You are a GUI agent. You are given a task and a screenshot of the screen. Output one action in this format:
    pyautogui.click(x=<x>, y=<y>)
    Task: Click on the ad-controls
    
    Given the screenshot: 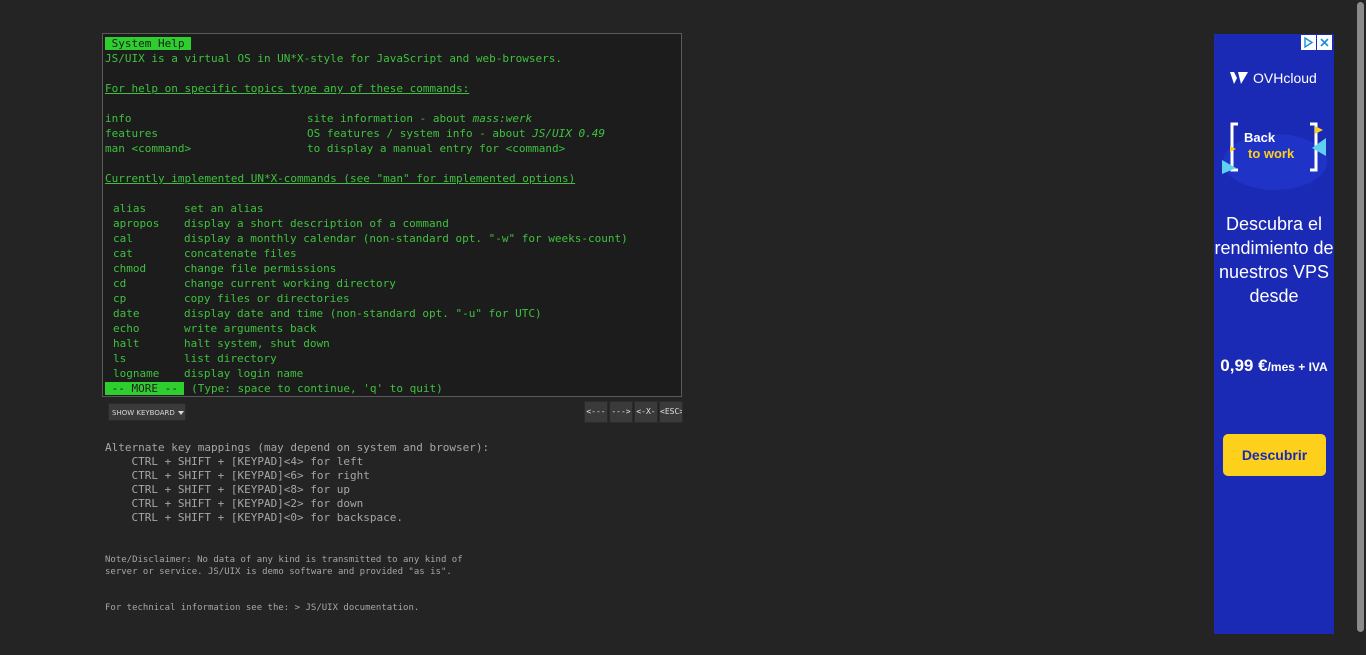 What is the action you would take?
    pyautogui.click(x=1316, y=42)
    